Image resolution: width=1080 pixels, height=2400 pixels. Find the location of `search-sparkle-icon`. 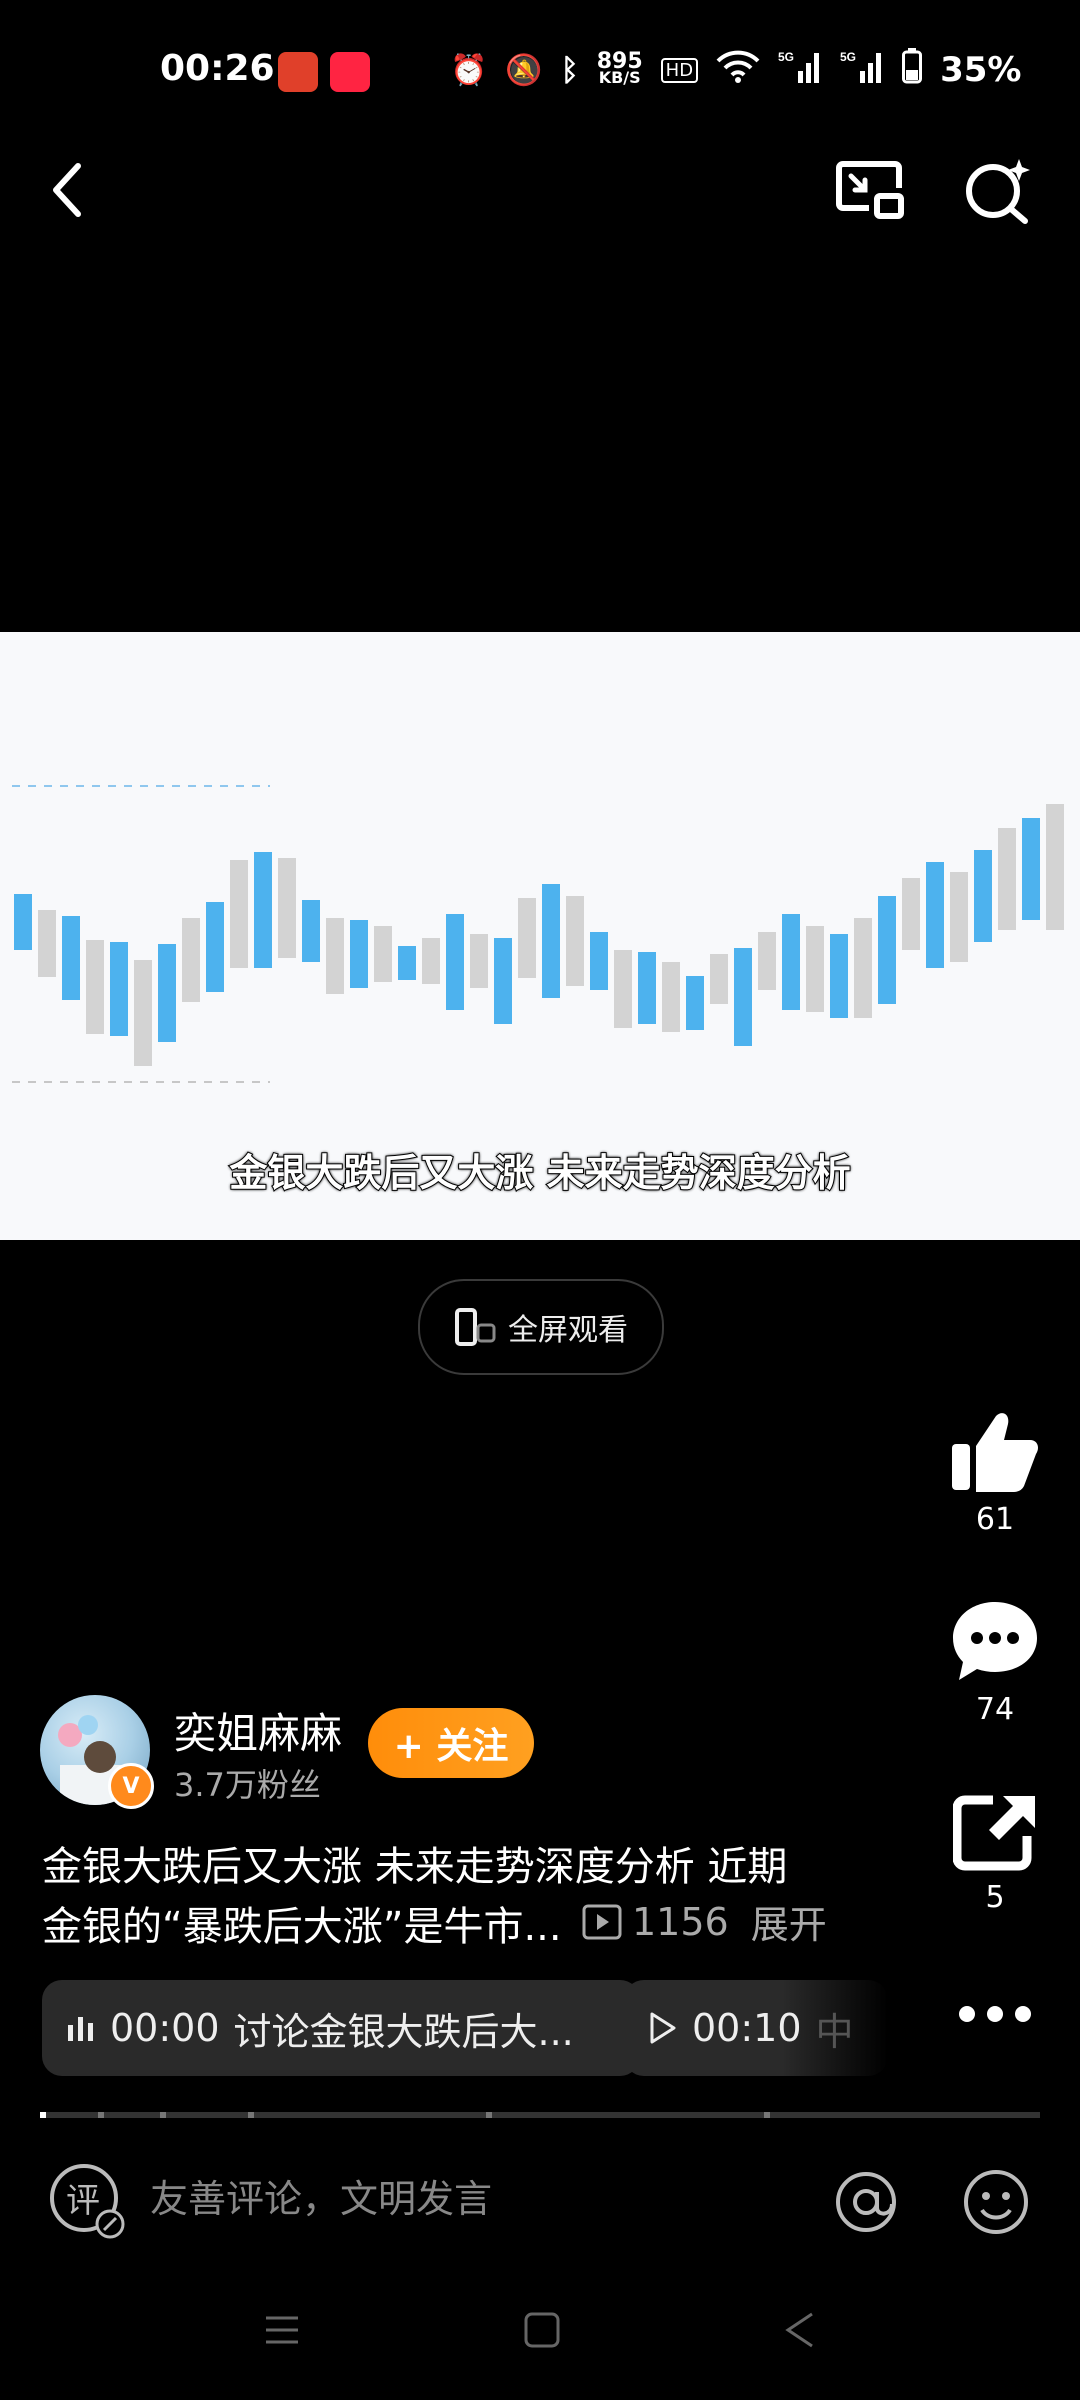

search-sparkle-icon is located at coordinates (998, 191).